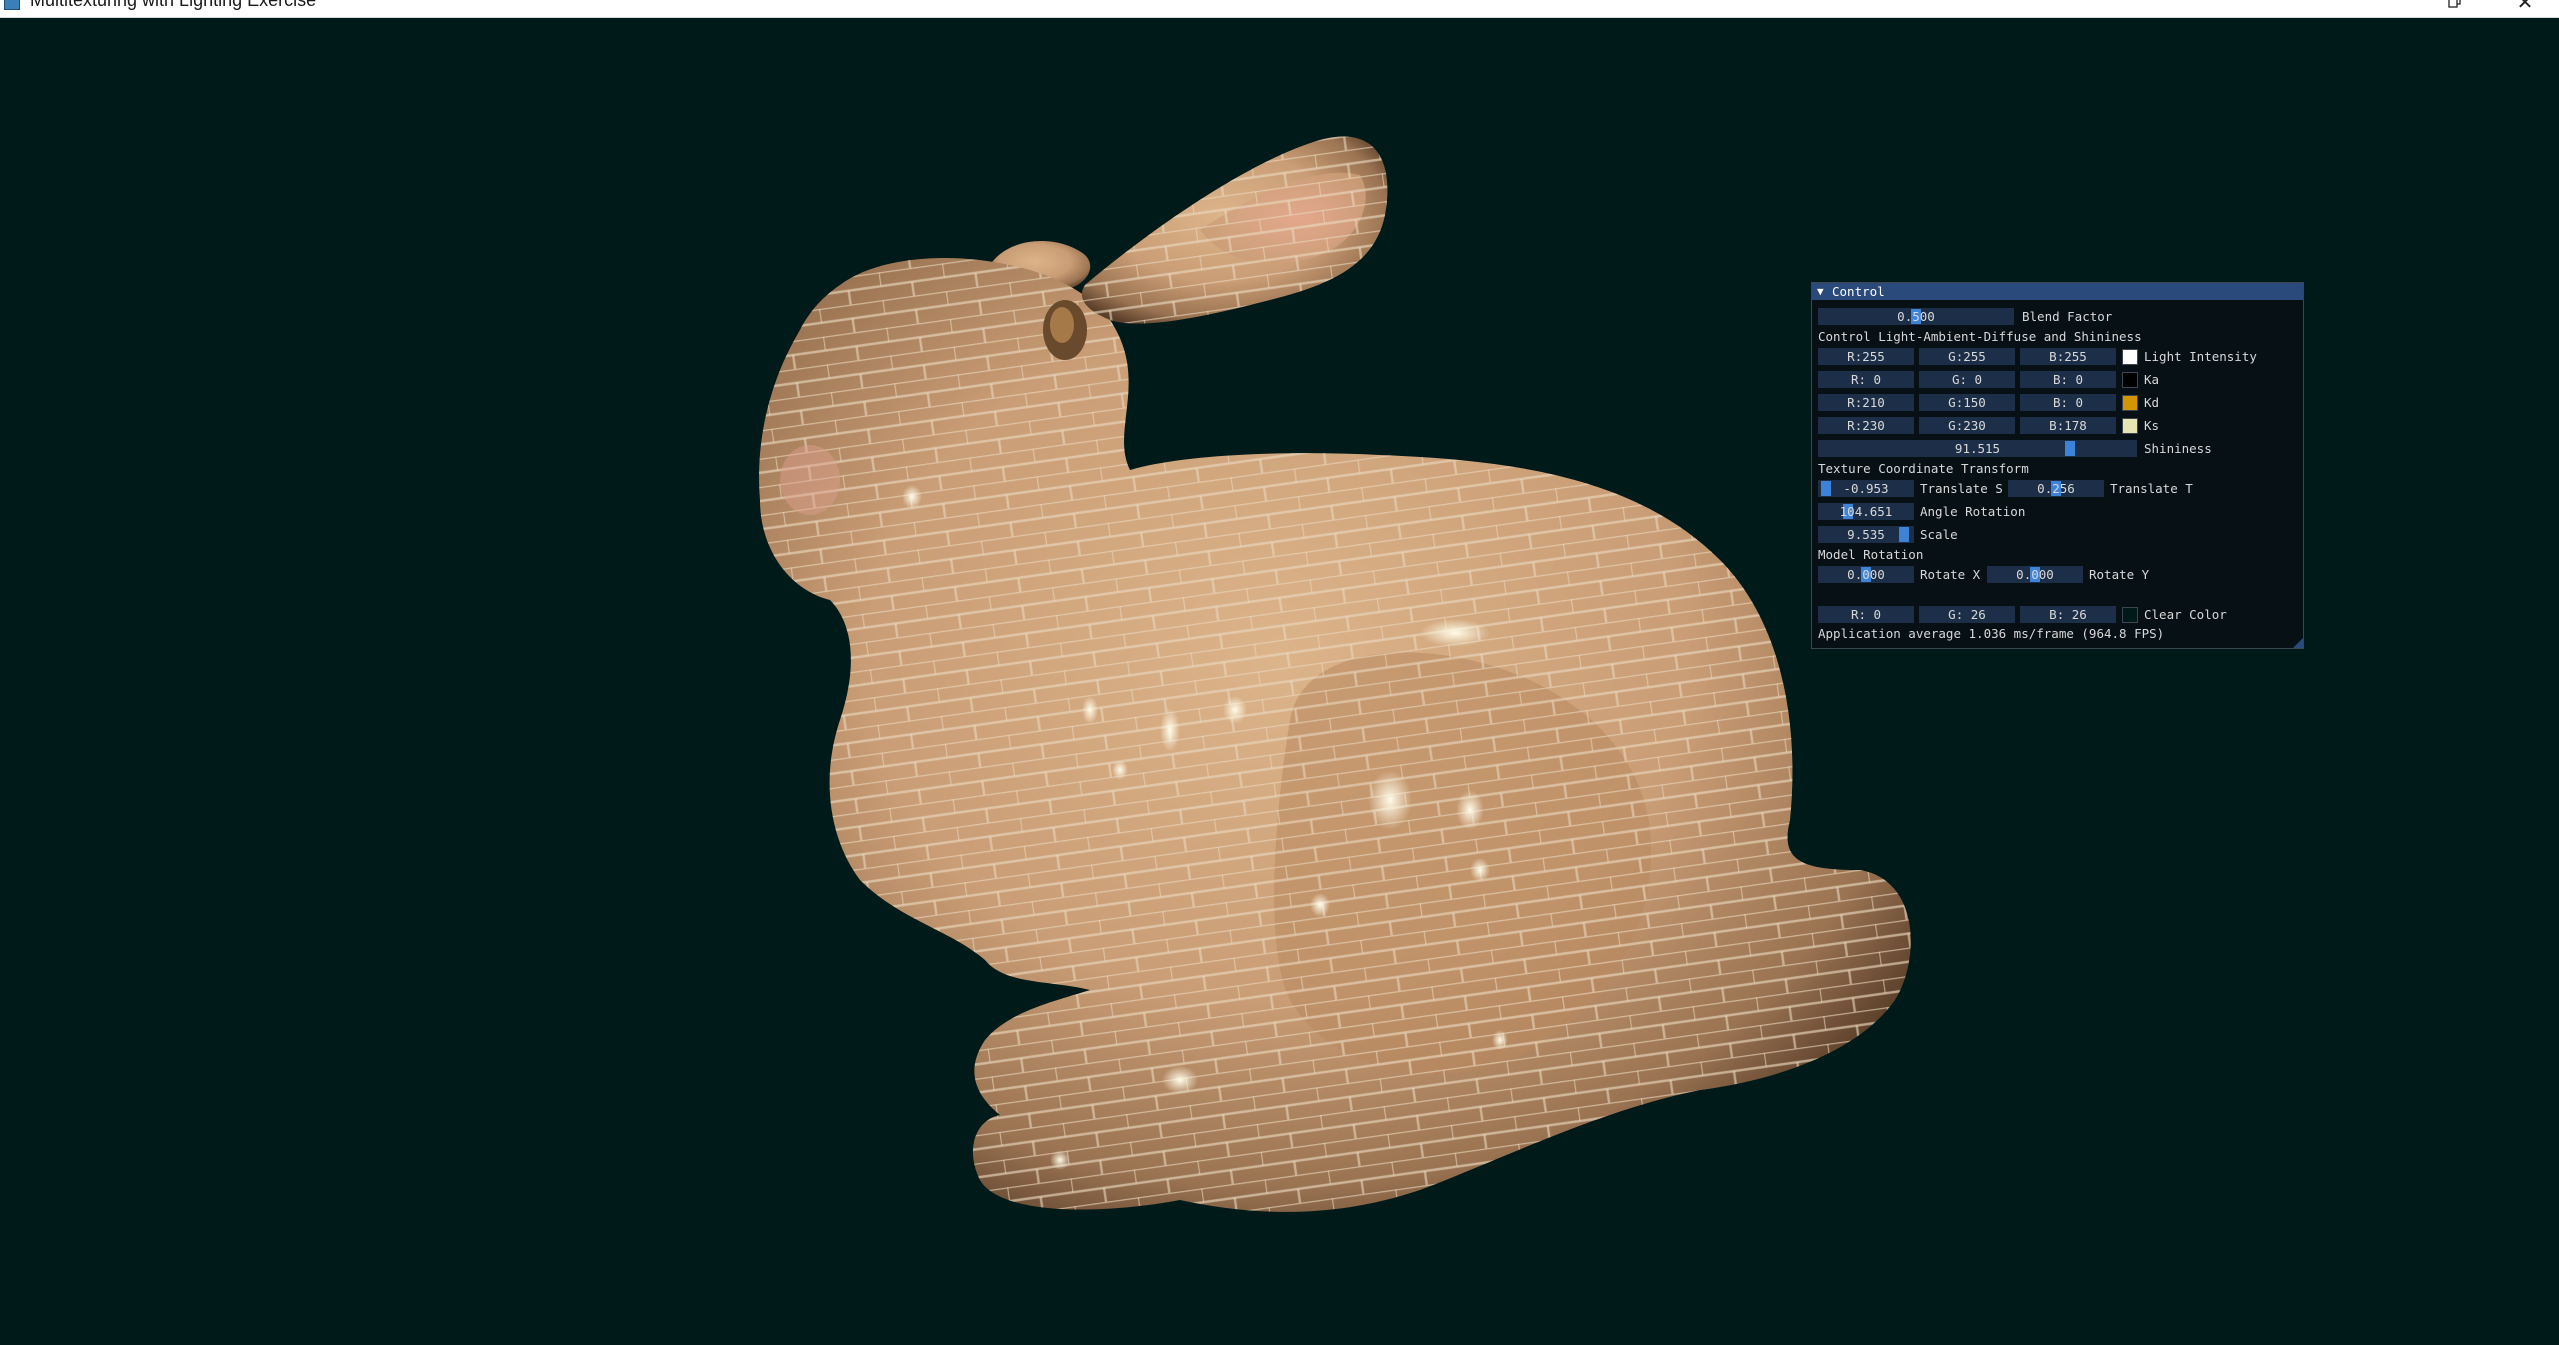 This screenshot has width=2559, height=1345. I want to click on model-rotation-header: Model Rotation, so click(1871, 554).